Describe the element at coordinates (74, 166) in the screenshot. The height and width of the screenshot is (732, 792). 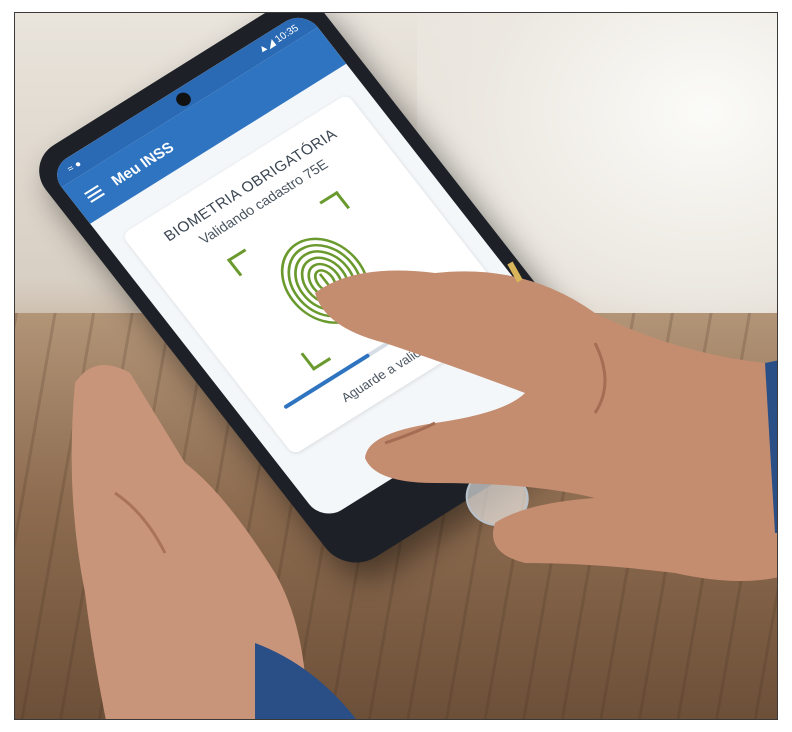
I see `status-left: ≈ ●` at that location.